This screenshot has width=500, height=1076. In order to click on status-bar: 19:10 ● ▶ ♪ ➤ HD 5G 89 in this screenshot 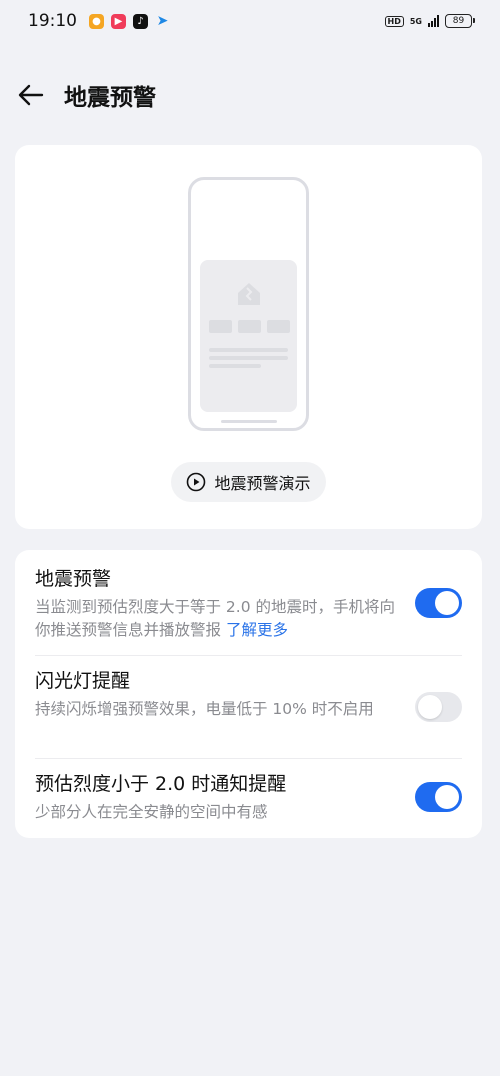, I will do `click(250, 21)`.